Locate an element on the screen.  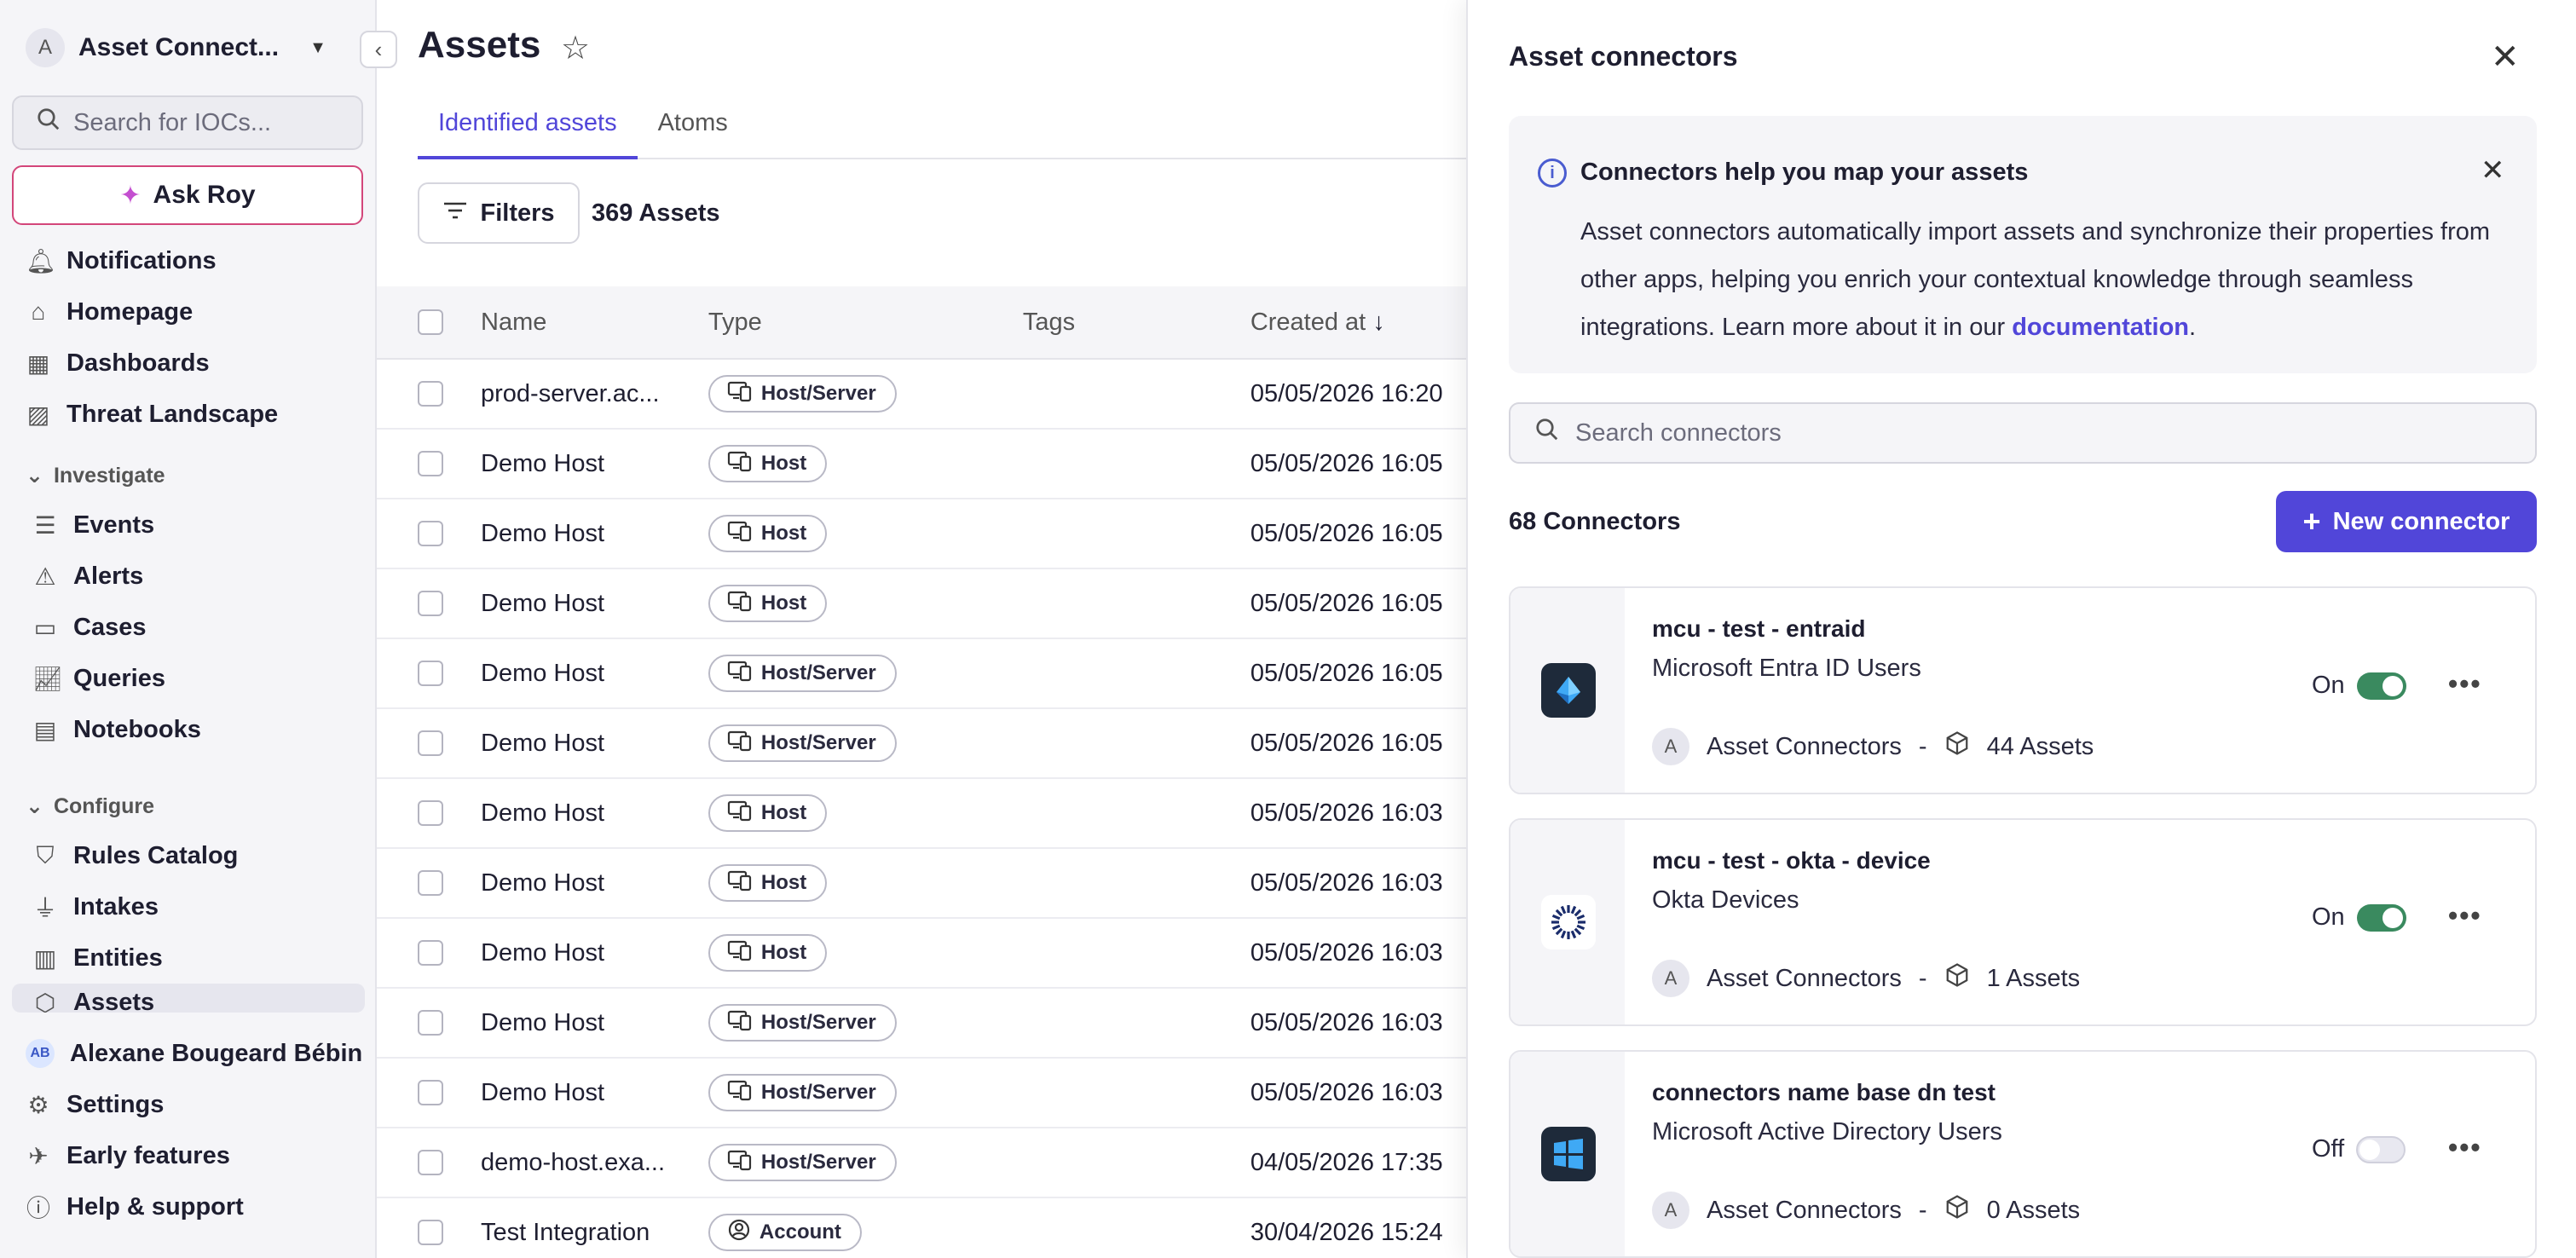
dismiss-info-icon: ✕ is located at coordinates (2493, 170).